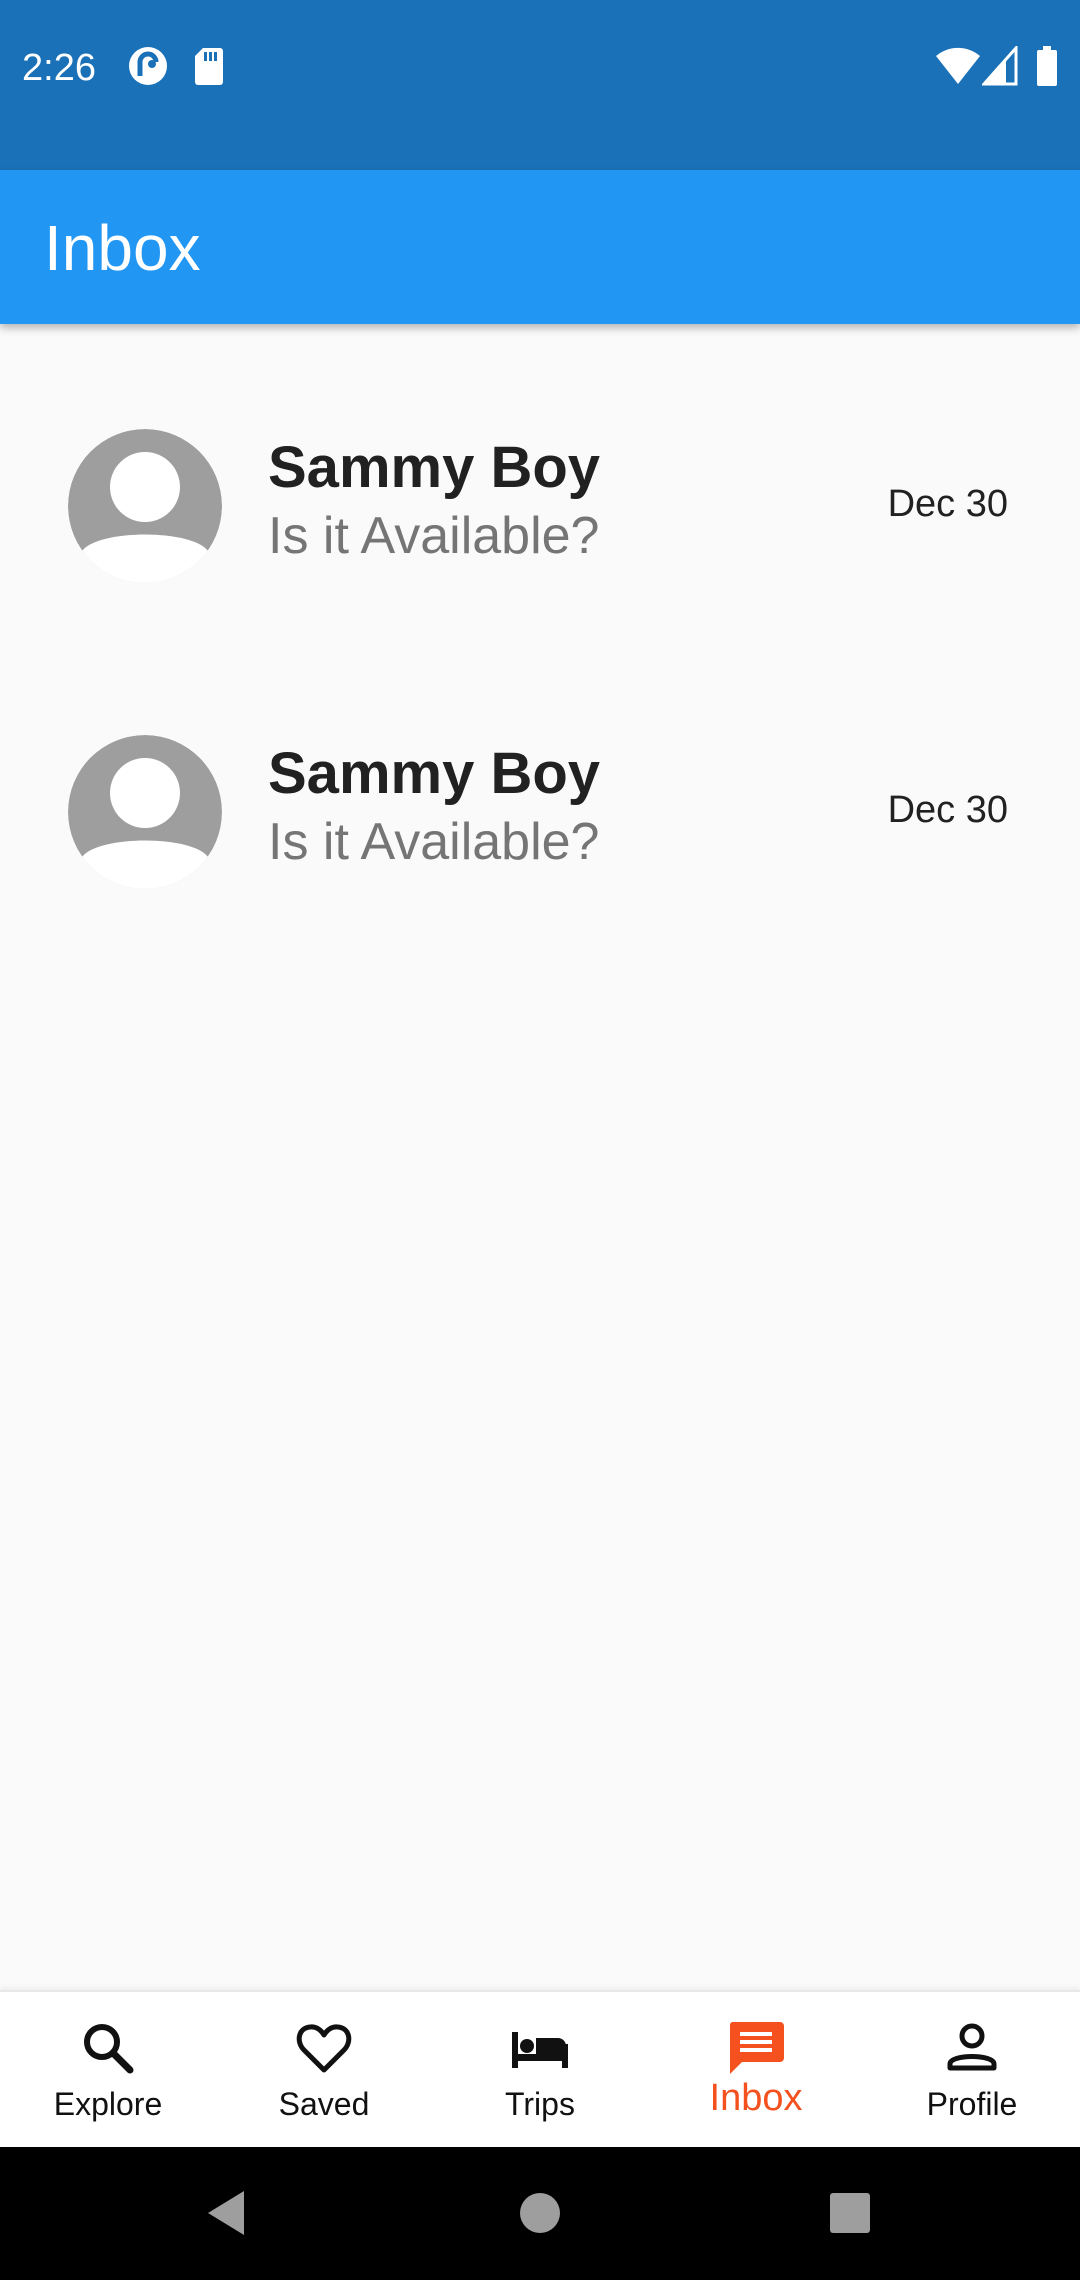  Describe the element at coordinates (324, 2048) in the screenshot. I see `heart-icon` at that location.